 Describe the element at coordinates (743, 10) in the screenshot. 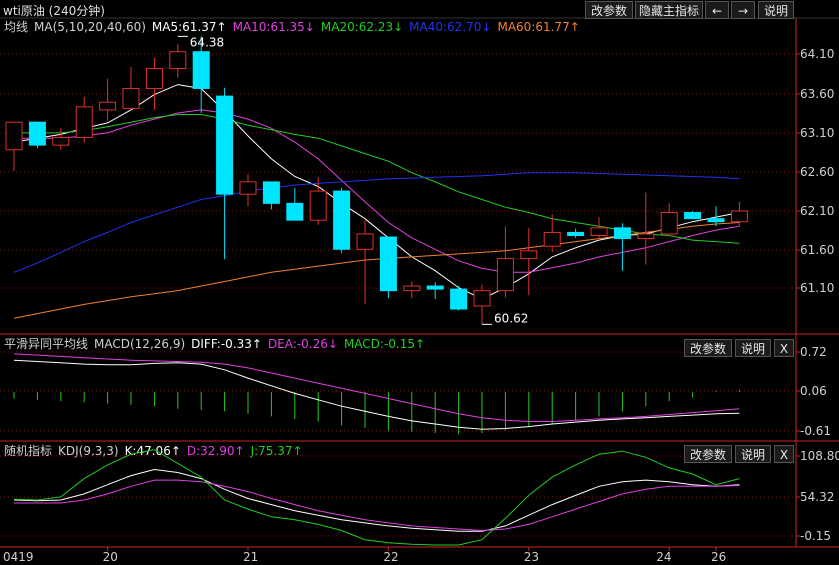

I see `scroll-right-button: →` at that location.